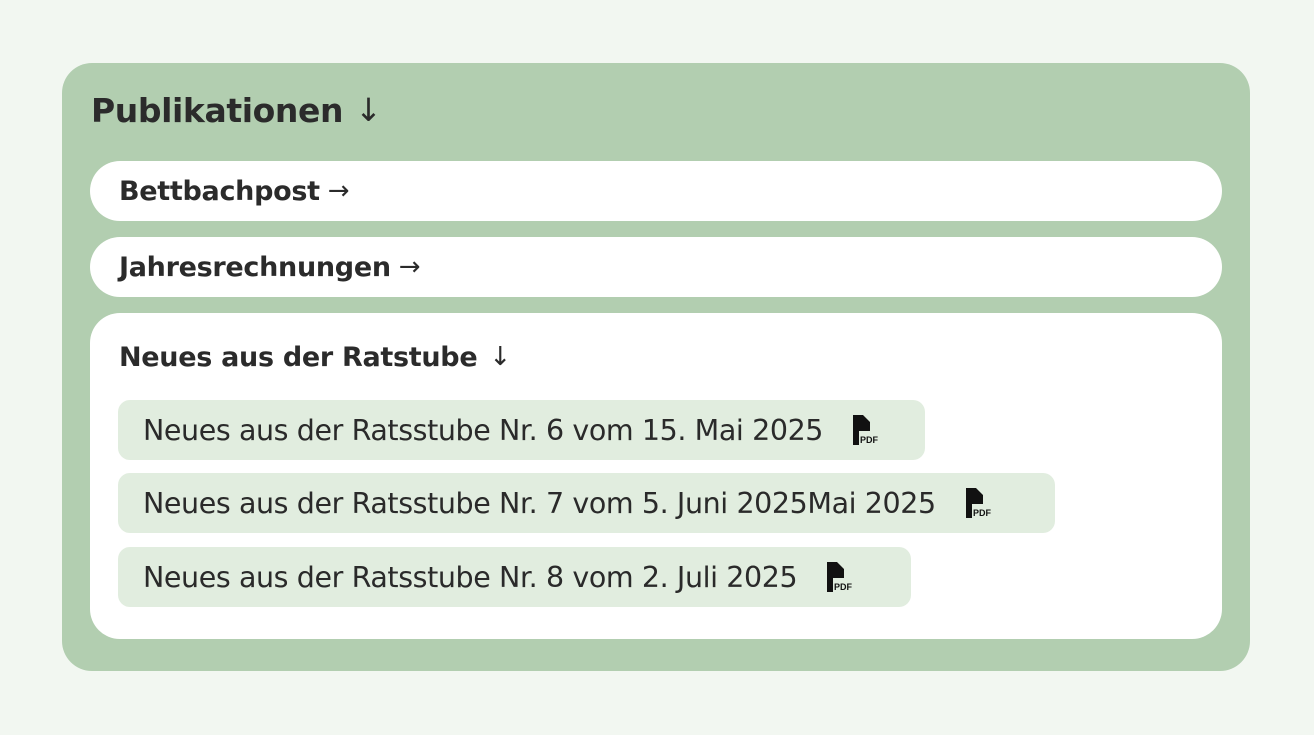  I want to click on jahresrechnungen-label: Jahresrechnungen, so click(255, 267).